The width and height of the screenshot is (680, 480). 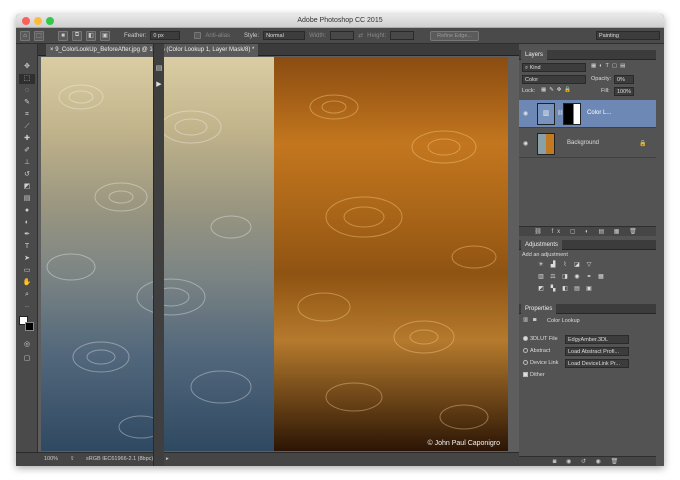 What do you see at coordinates (601, 277) in the screenshot?
I see `color-lookup-icon: ▦` at bounding box center [601, 277].